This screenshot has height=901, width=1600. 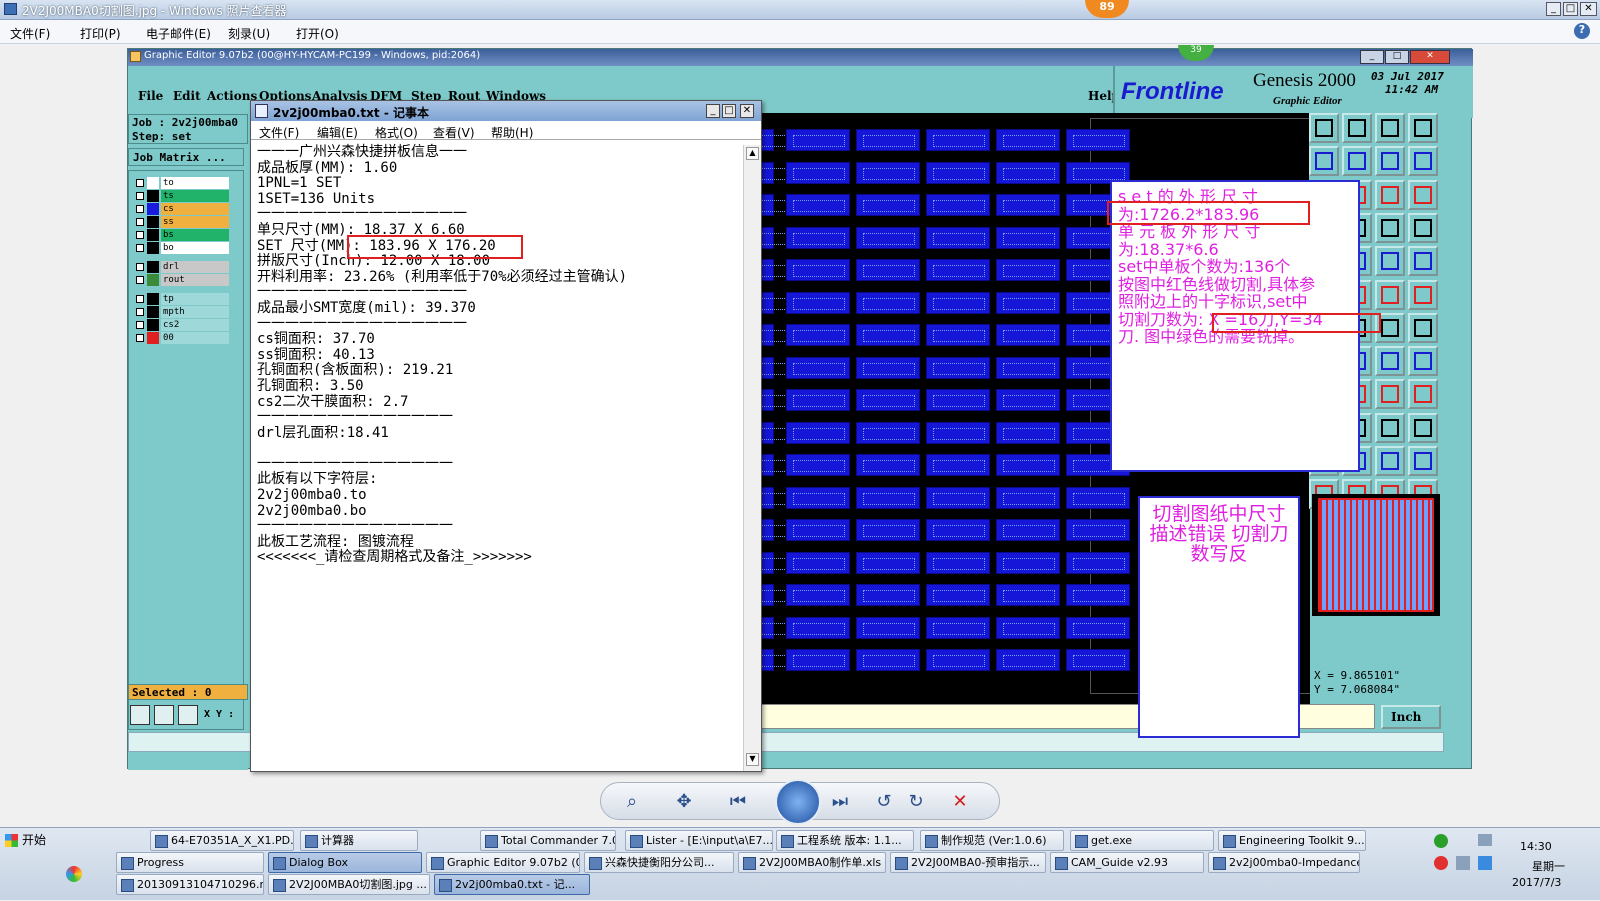 What do you see at coordinates (1390, 294) in the screenshot?
I see `tool-select-icon` at bounding box center [1390, 294].